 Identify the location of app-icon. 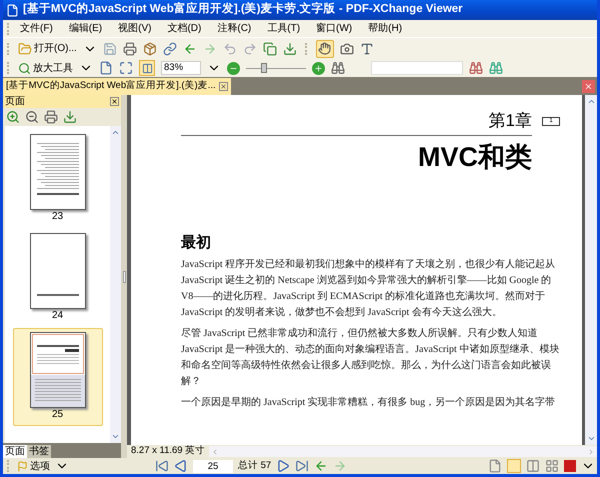
(12, 10).